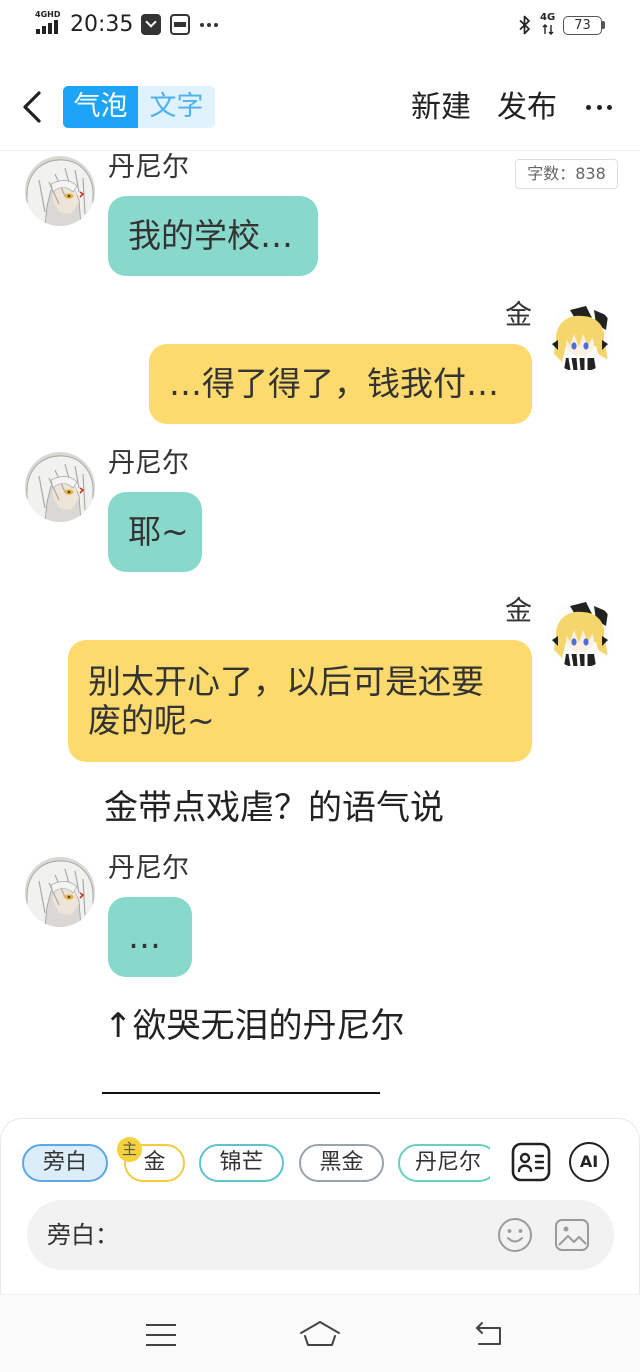  What do you see at coordinates (341, 1163) in the screenshot?
I see `role-chip-heijin: 黑金` at bounding box center [341, 1163].